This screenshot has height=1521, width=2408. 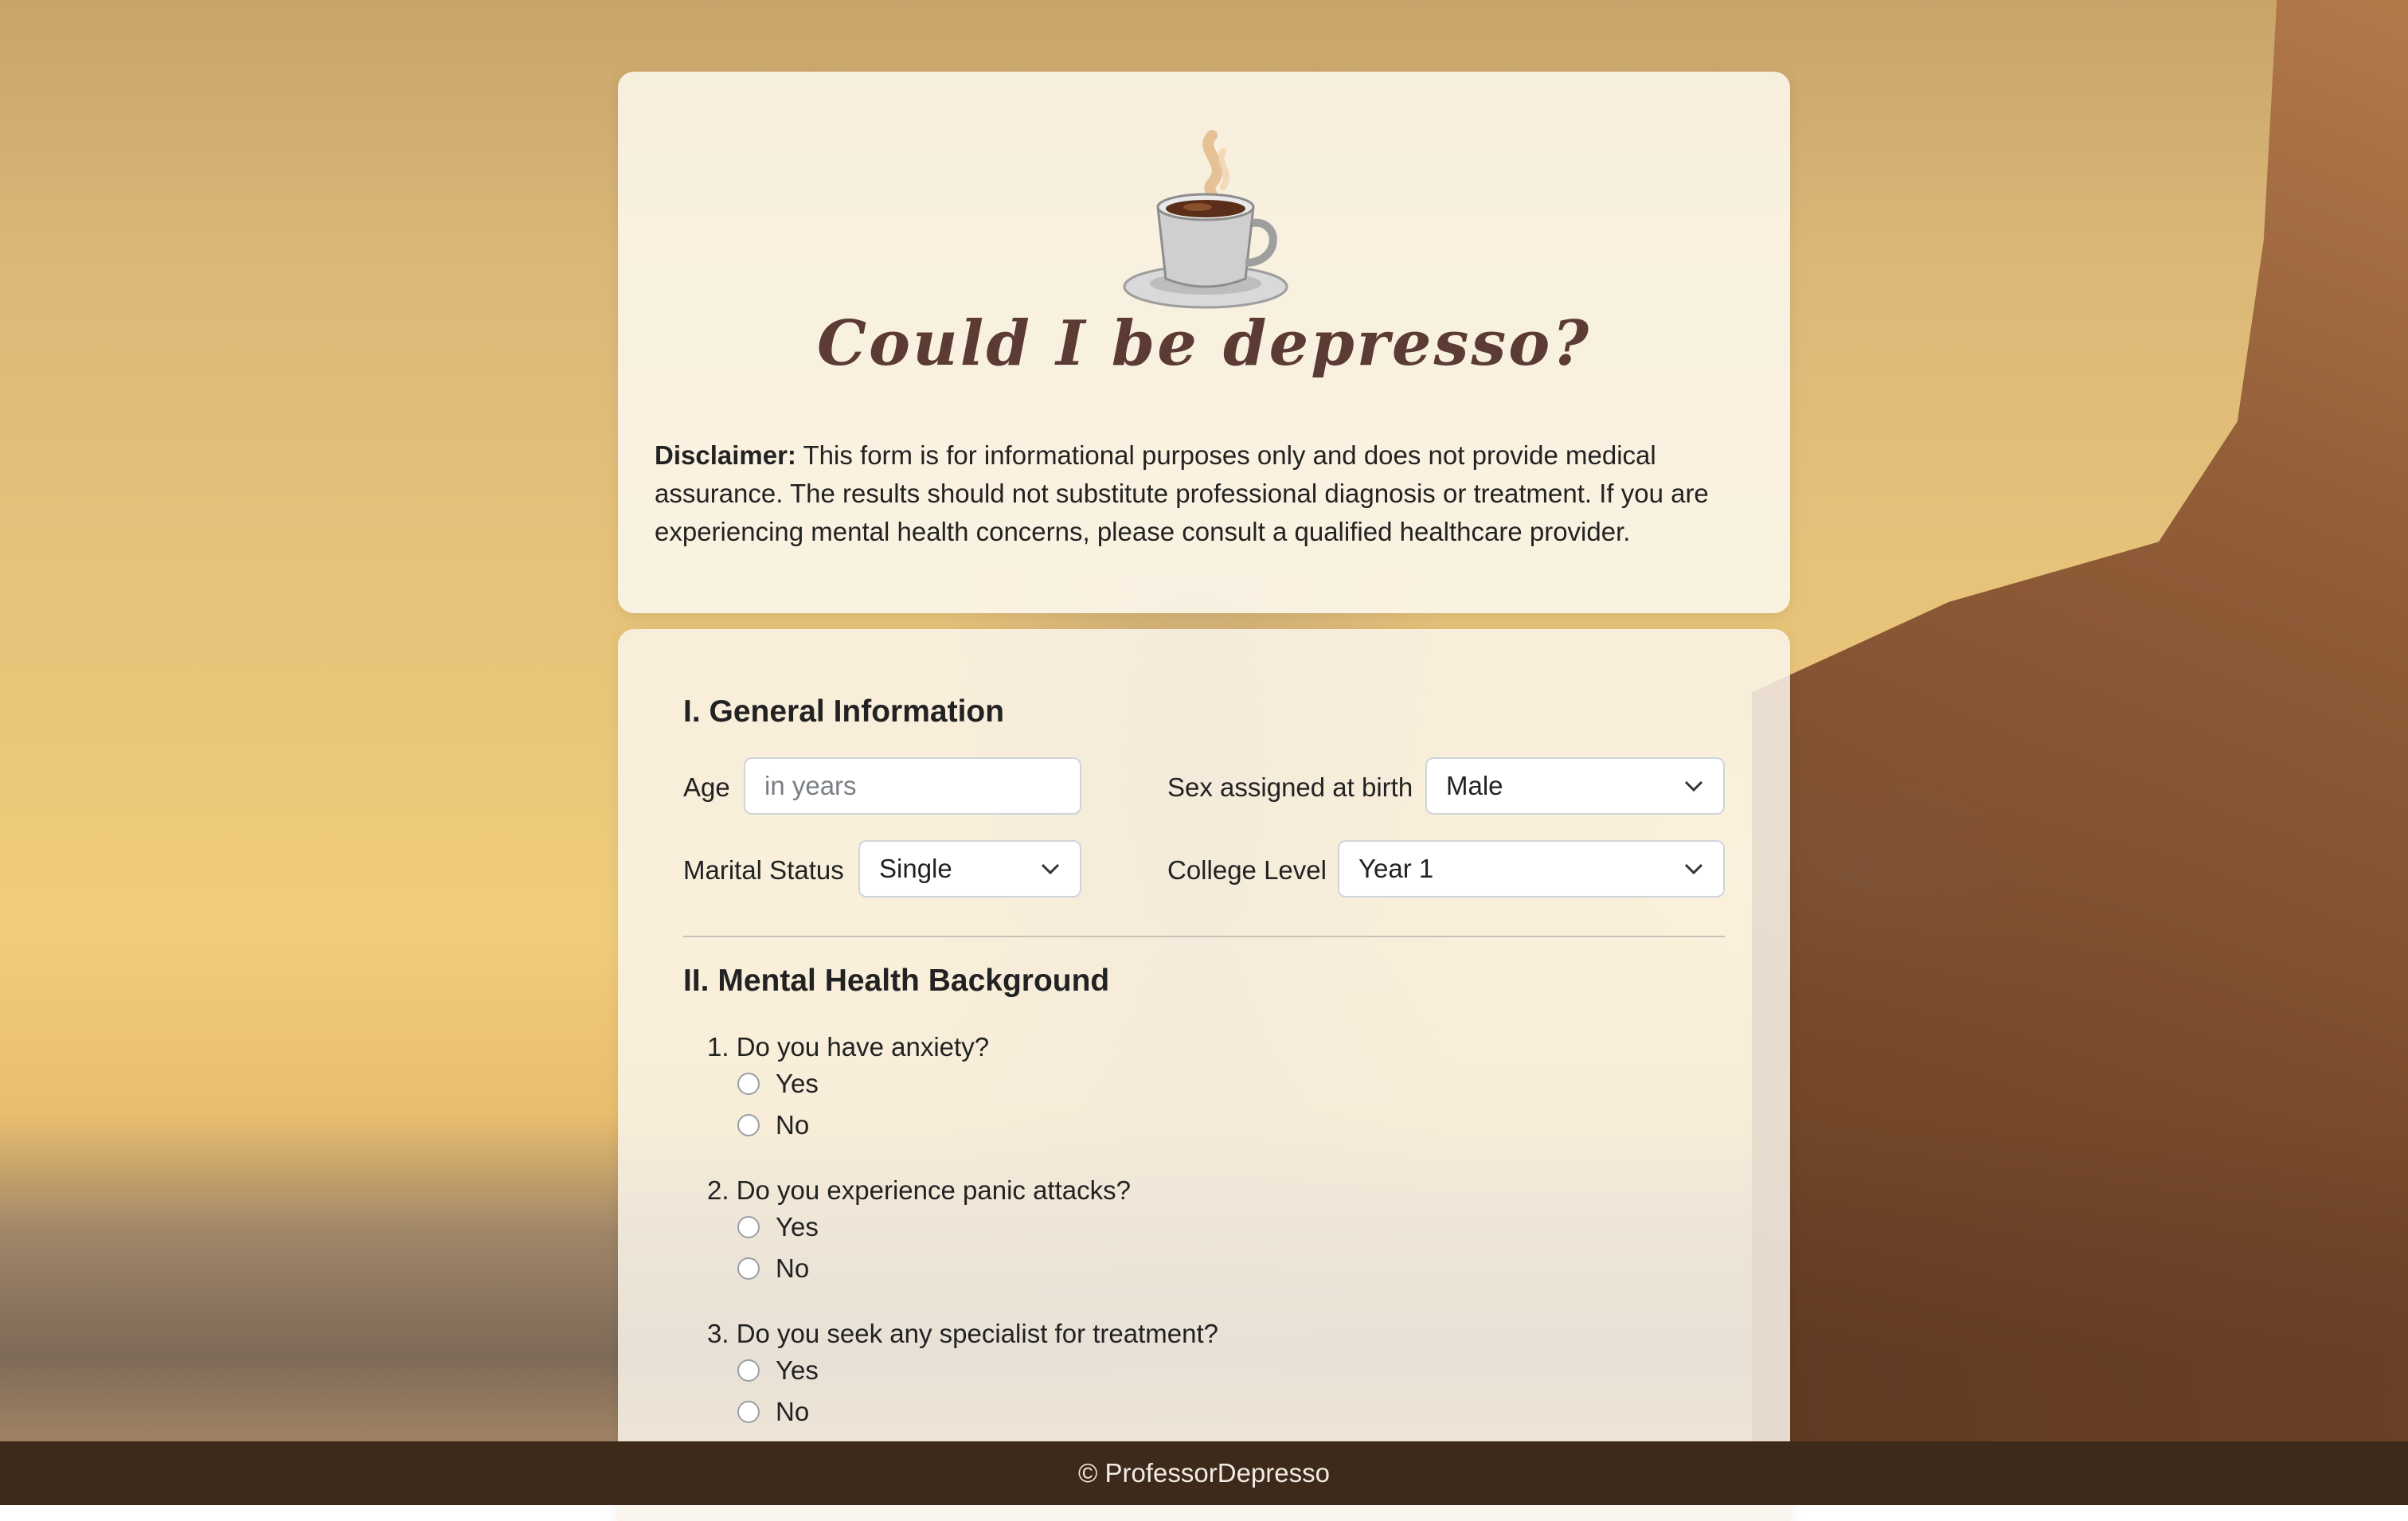 I want to click on marital-select: Single, so click(x=970, y=868).